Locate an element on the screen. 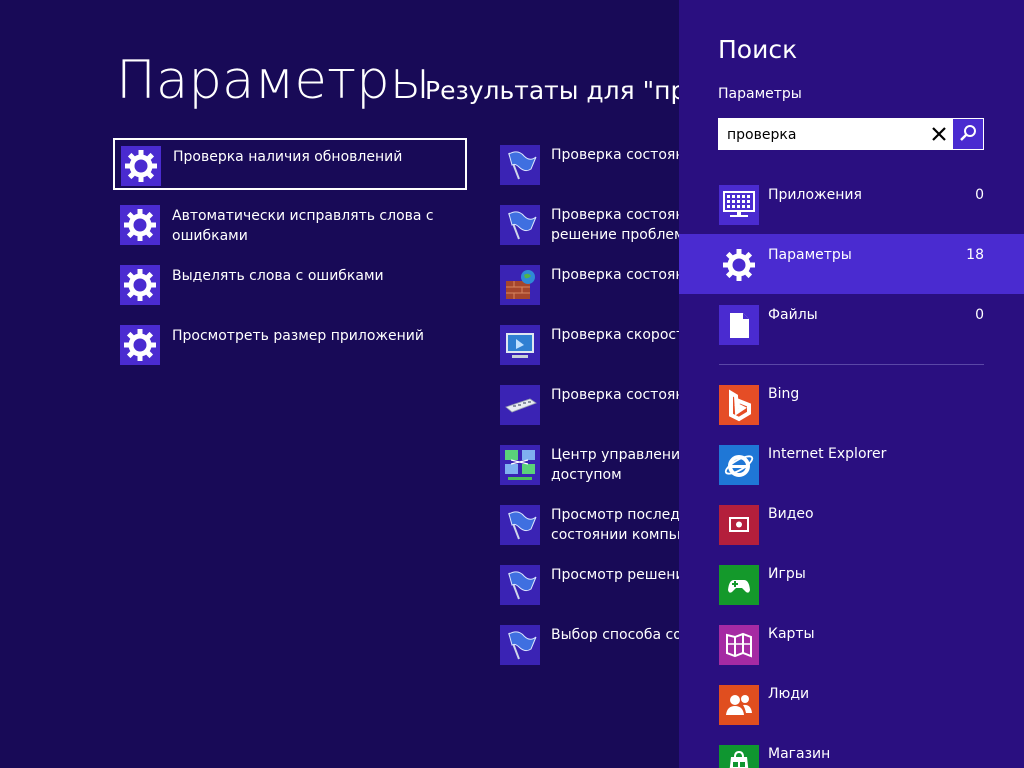 This screenshot has height=768, width=1024. app-item-games: Игры is located at coordinates (851, 595).